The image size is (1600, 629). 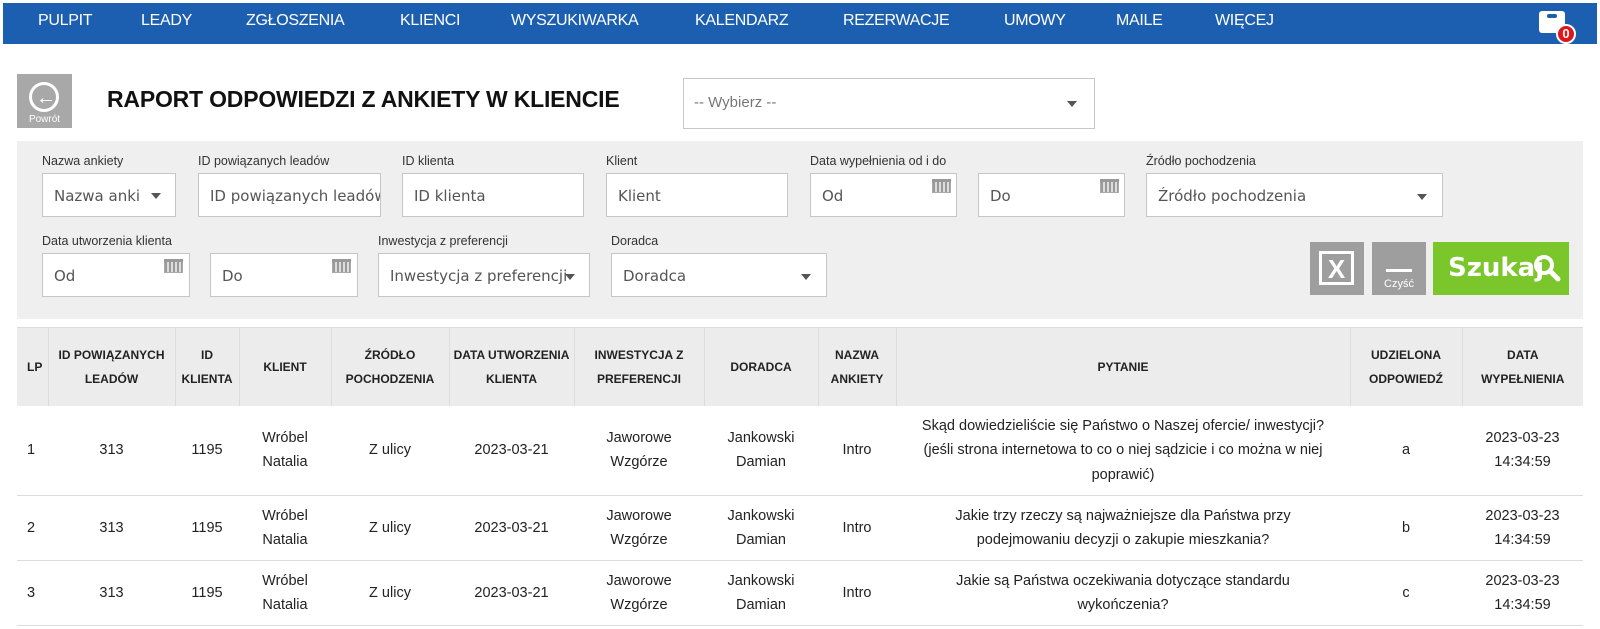 I want to click on header-investment: INWESTYCJA Z PREFERENCJI, so click(x=639, y=366).